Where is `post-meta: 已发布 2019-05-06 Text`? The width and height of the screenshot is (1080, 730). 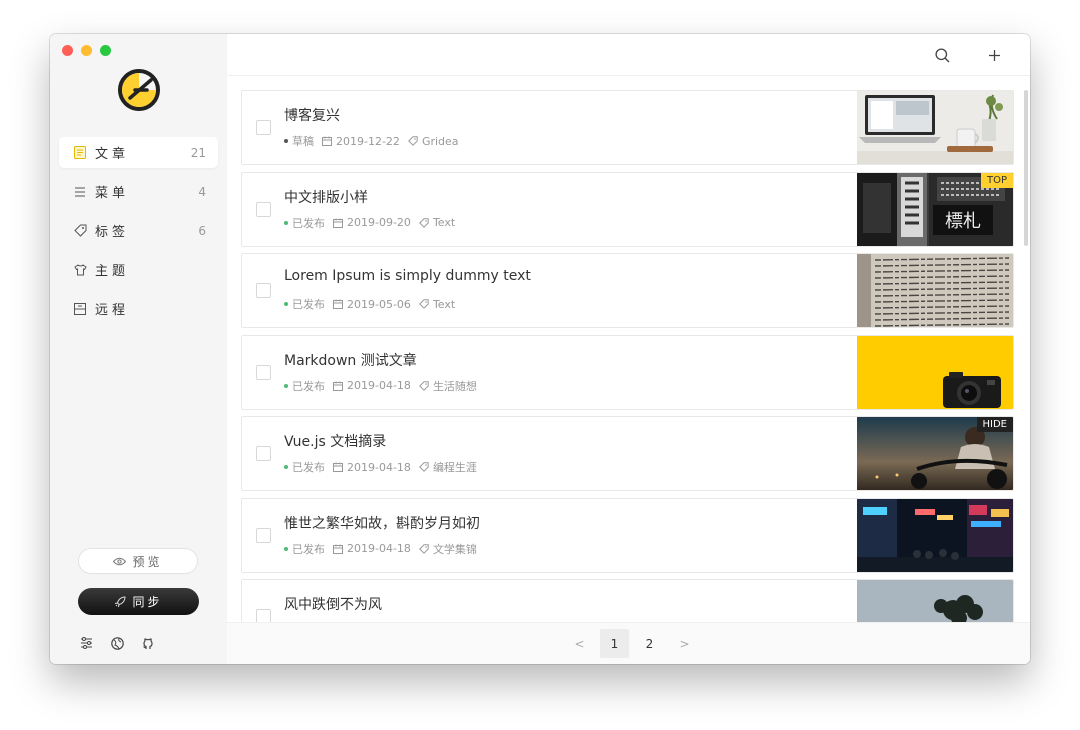
post-meta: 已发布 2019-05-06 Text is located at coordinates (369, 304).